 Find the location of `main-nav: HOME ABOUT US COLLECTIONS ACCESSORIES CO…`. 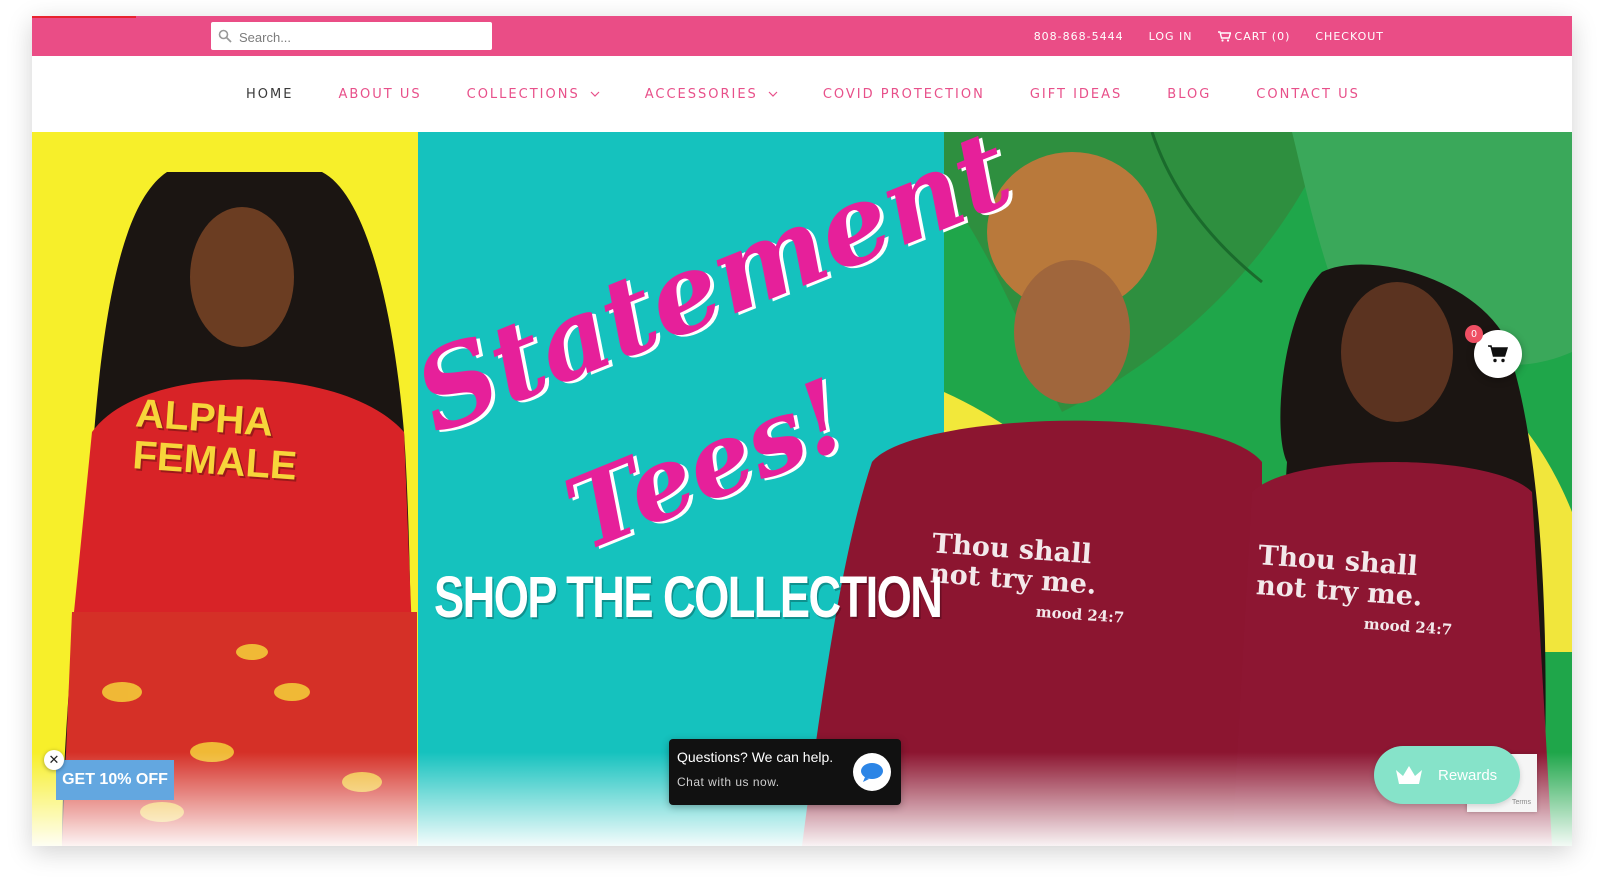

main-nav: HOME ABOUT US COLLECTIONS ACCESSORIES CO… is located at coordinates (802, 94).